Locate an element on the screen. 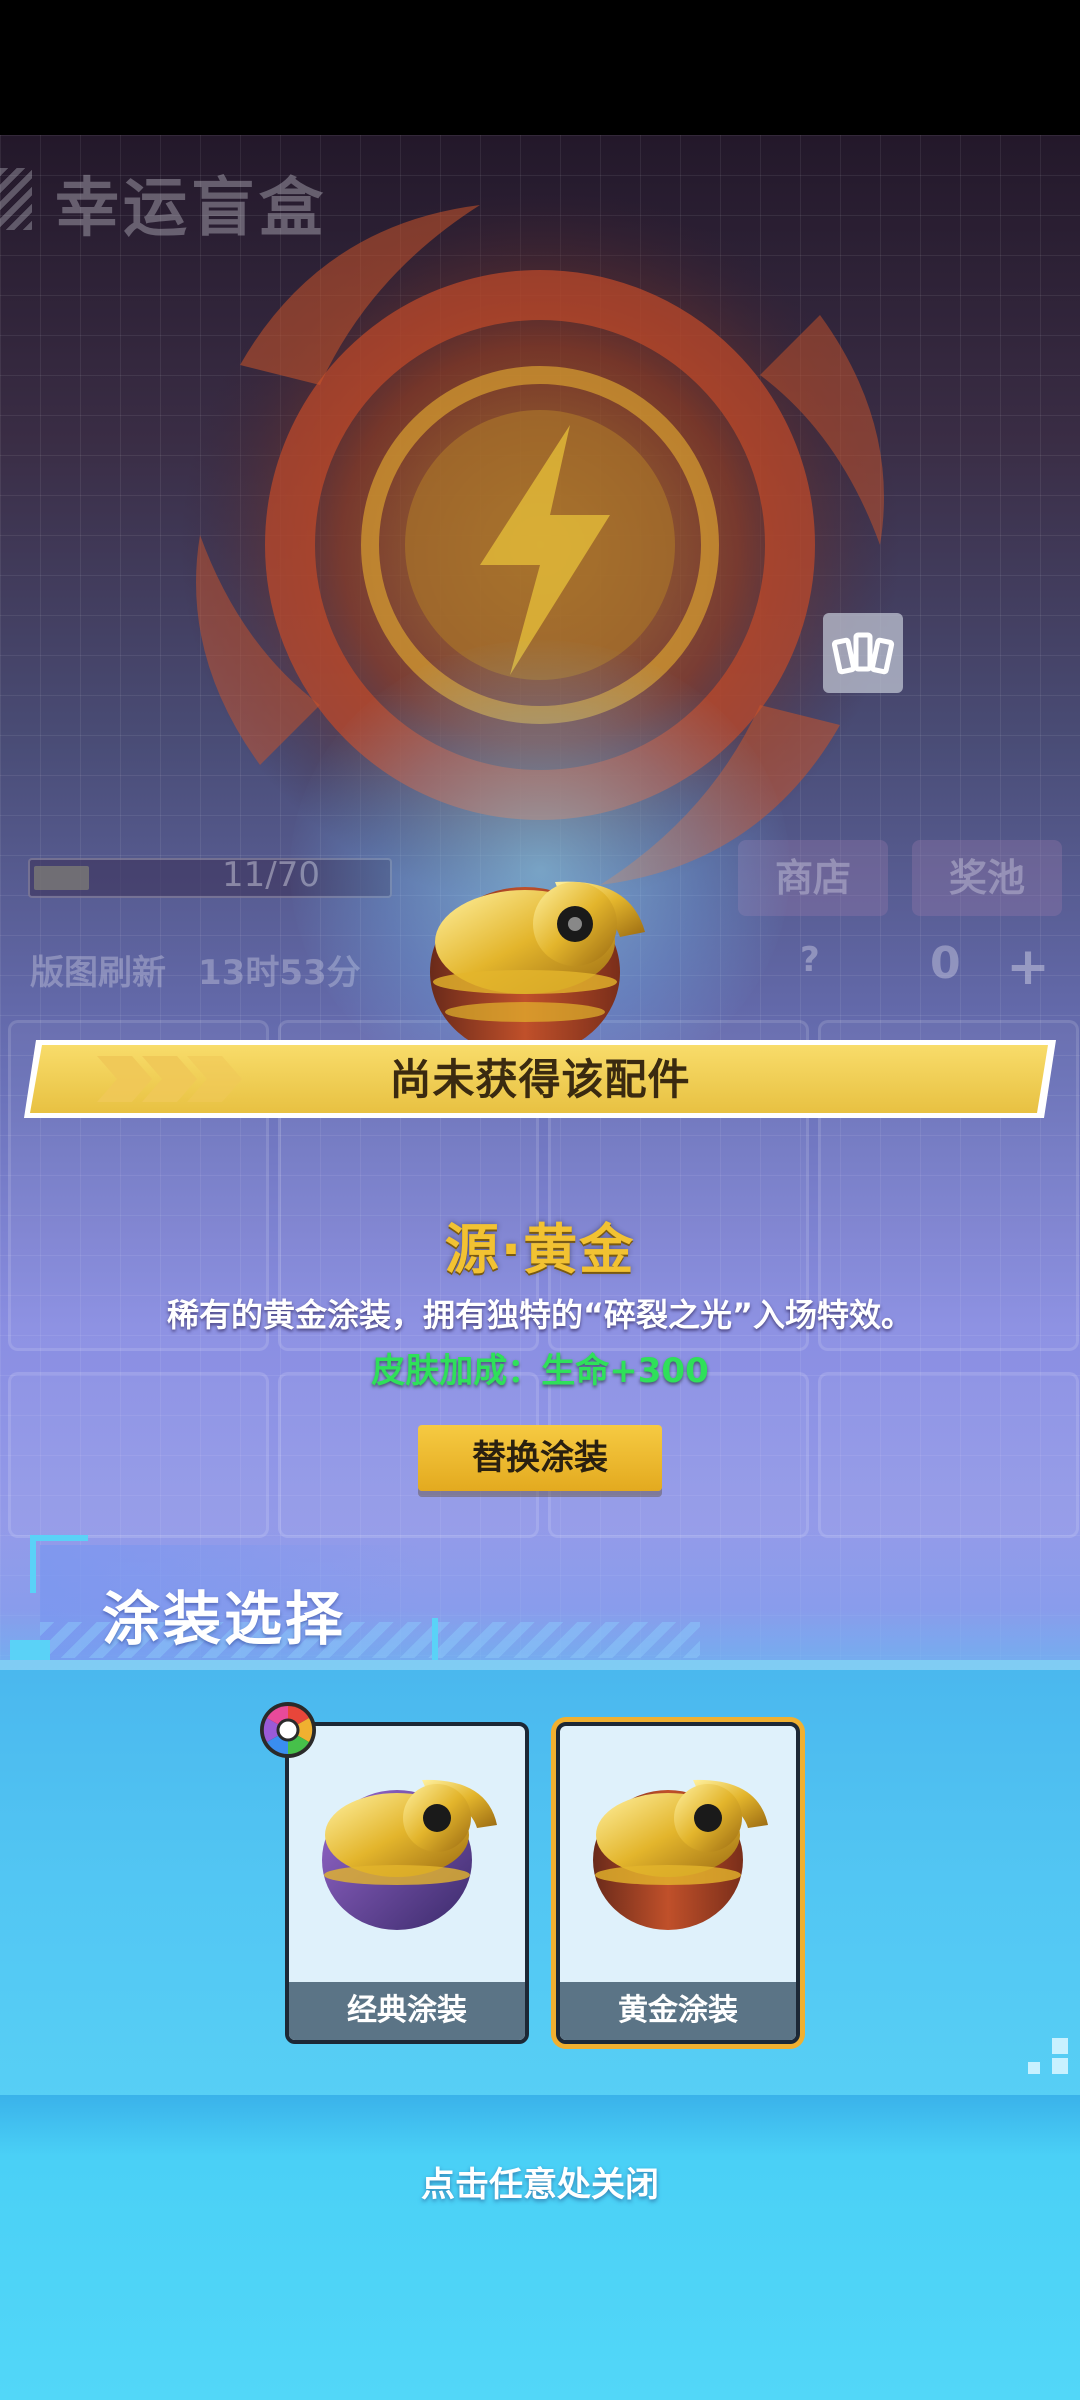  currency-count: 0 is located at coordinates (945, 963).